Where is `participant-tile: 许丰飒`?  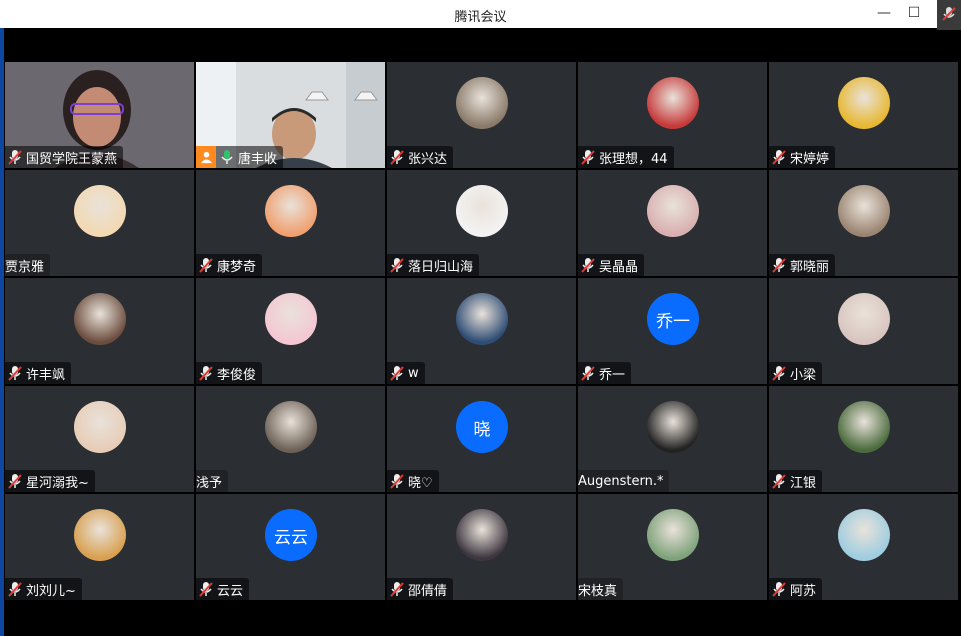 participant-tile: 许丰飒 is located at coordinates (99, 331).